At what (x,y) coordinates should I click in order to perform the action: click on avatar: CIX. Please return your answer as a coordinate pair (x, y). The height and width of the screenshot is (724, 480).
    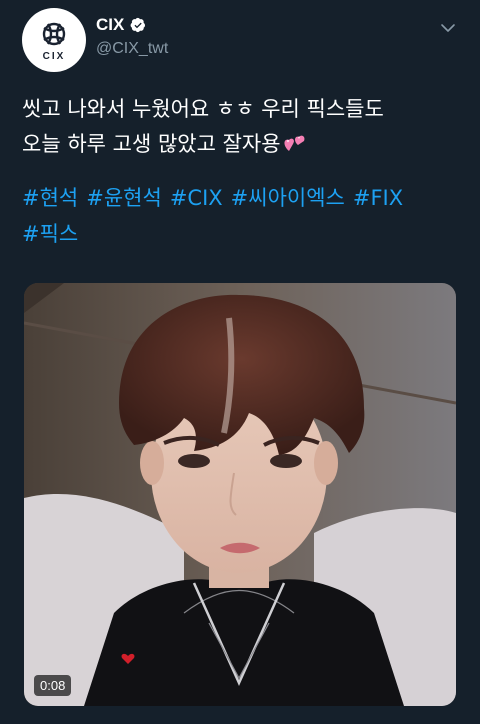
    Looking at the image, I should click on (54, 40).